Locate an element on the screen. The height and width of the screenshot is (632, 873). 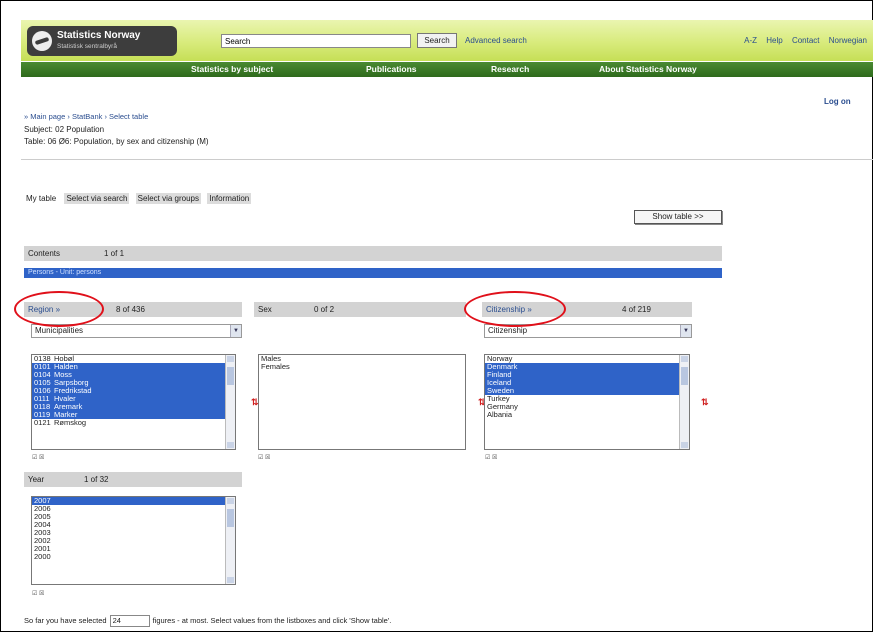
item-label: Albania is located at coordinates (500, 414).